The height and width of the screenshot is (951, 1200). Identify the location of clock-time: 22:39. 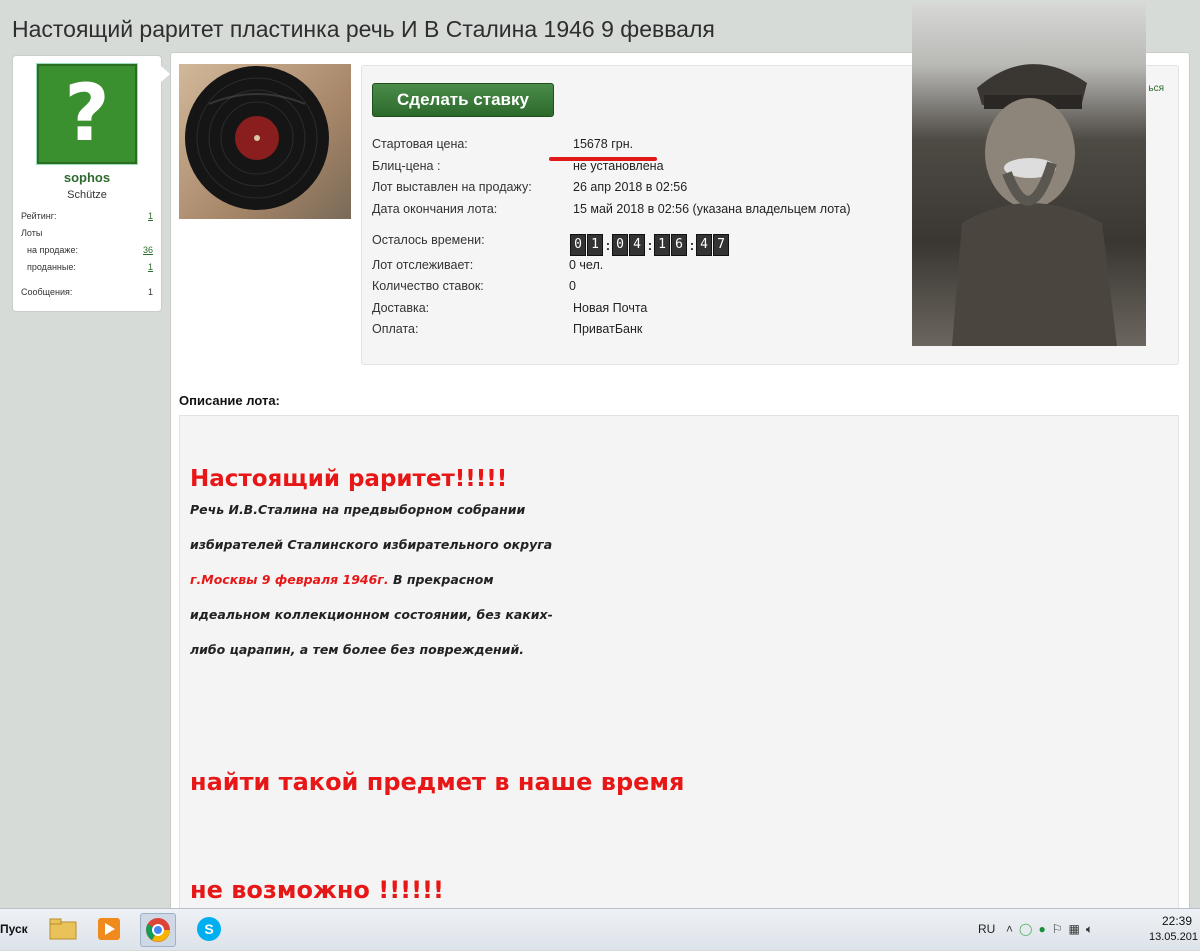
(1177, 921).